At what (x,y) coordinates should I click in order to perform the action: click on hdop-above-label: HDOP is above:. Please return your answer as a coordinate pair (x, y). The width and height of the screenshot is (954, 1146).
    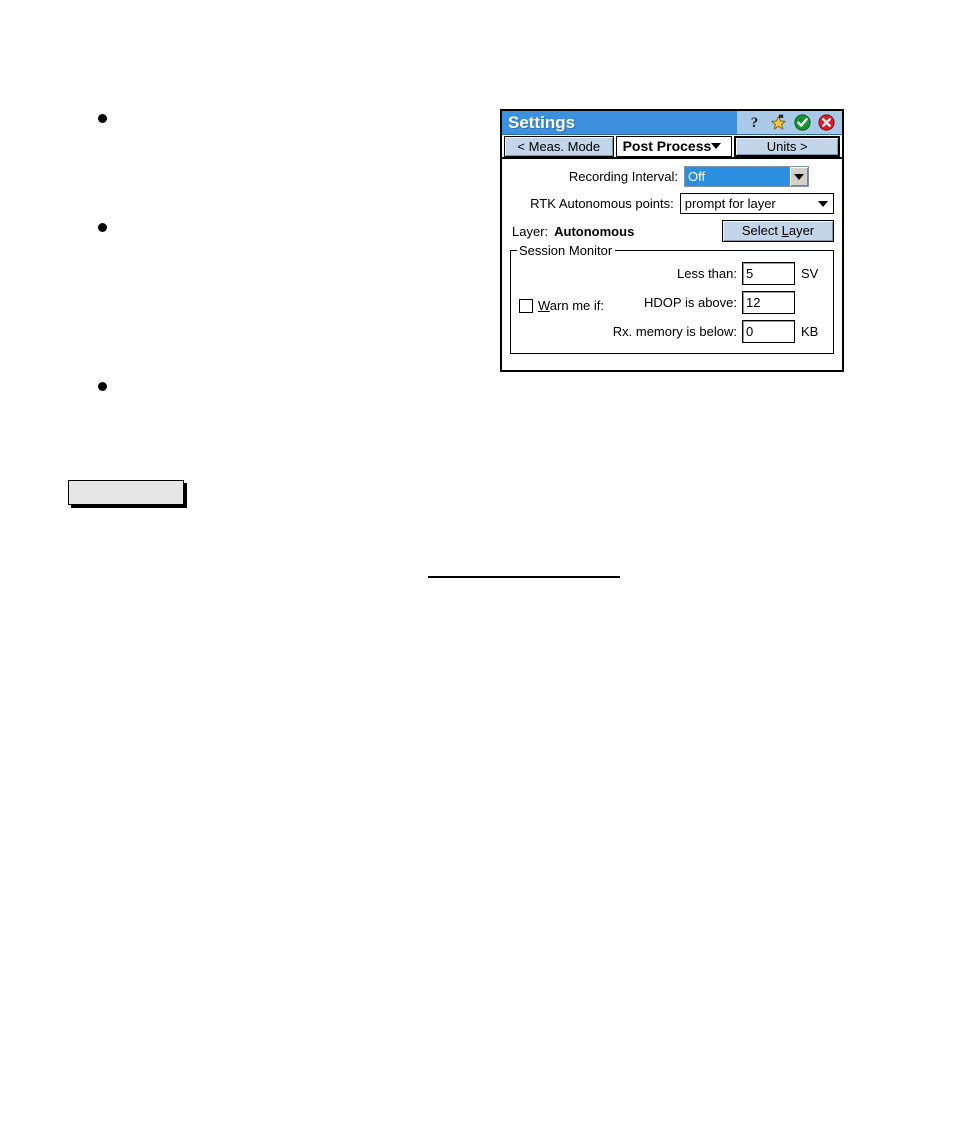
    Looking at the image, I should click on (690, 302).